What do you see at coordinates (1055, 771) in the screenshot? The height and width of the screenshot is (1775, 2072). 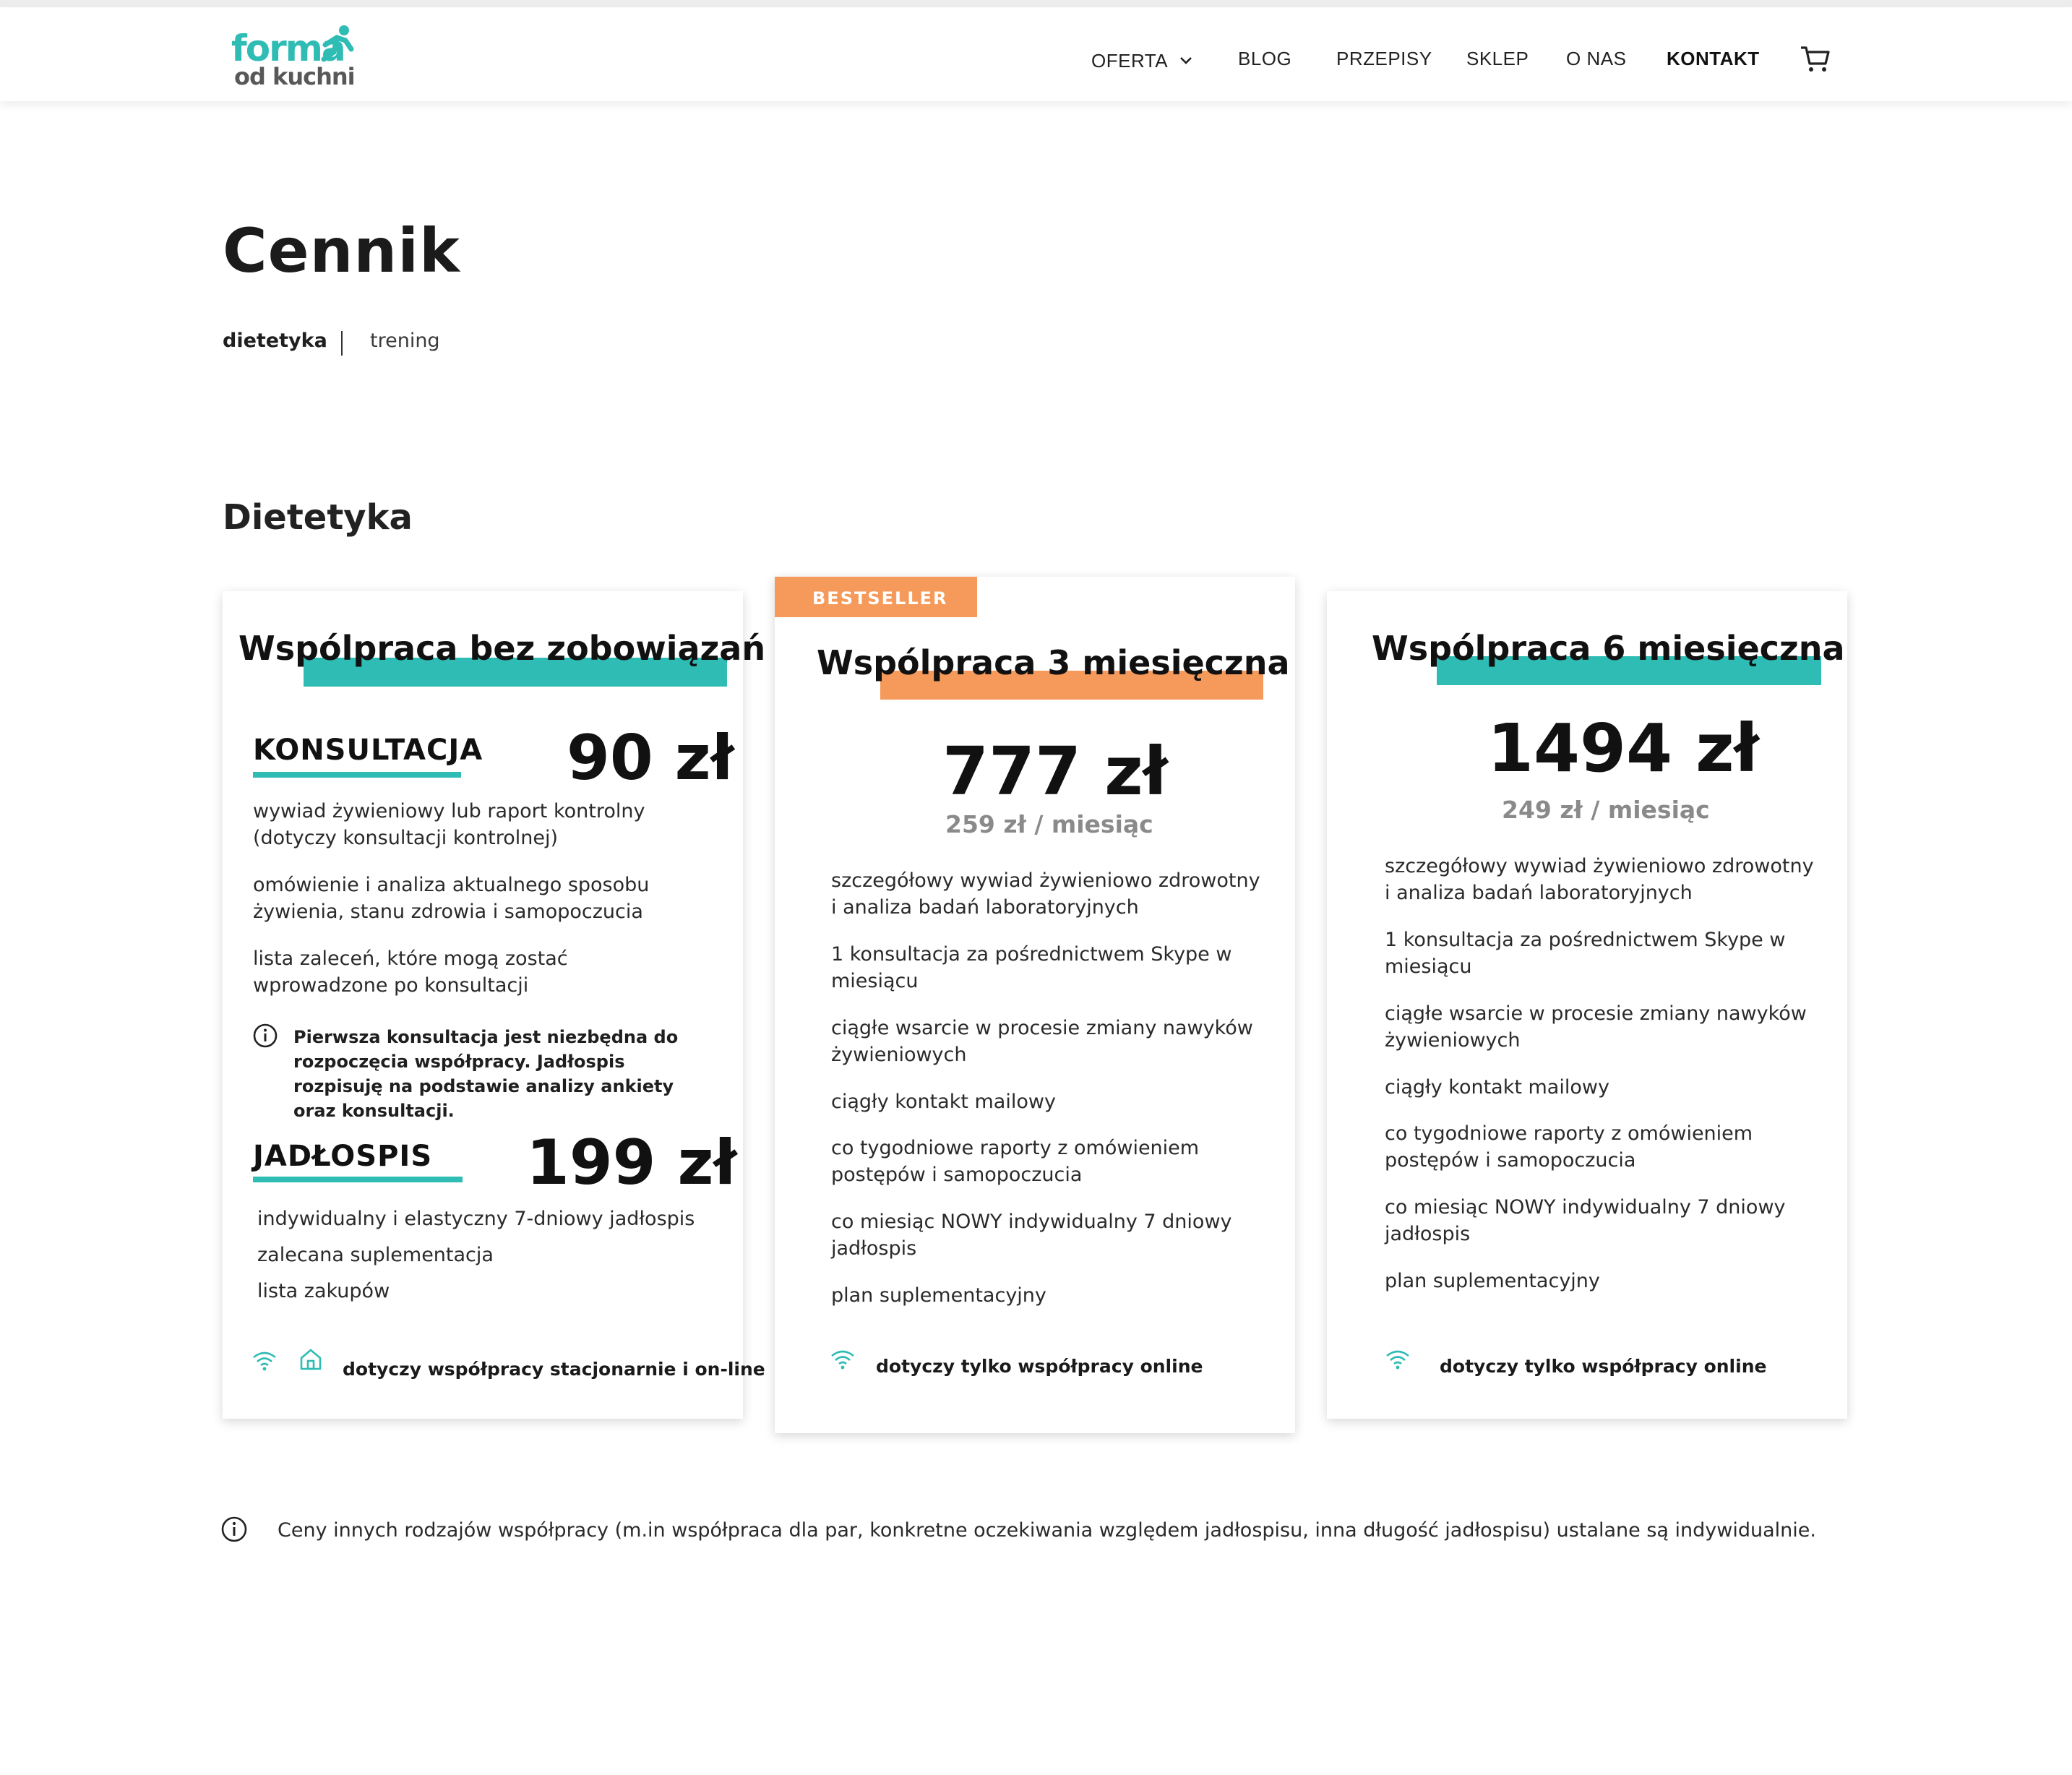 I see `price: 777 zł` at bounding box center [1055, 771].